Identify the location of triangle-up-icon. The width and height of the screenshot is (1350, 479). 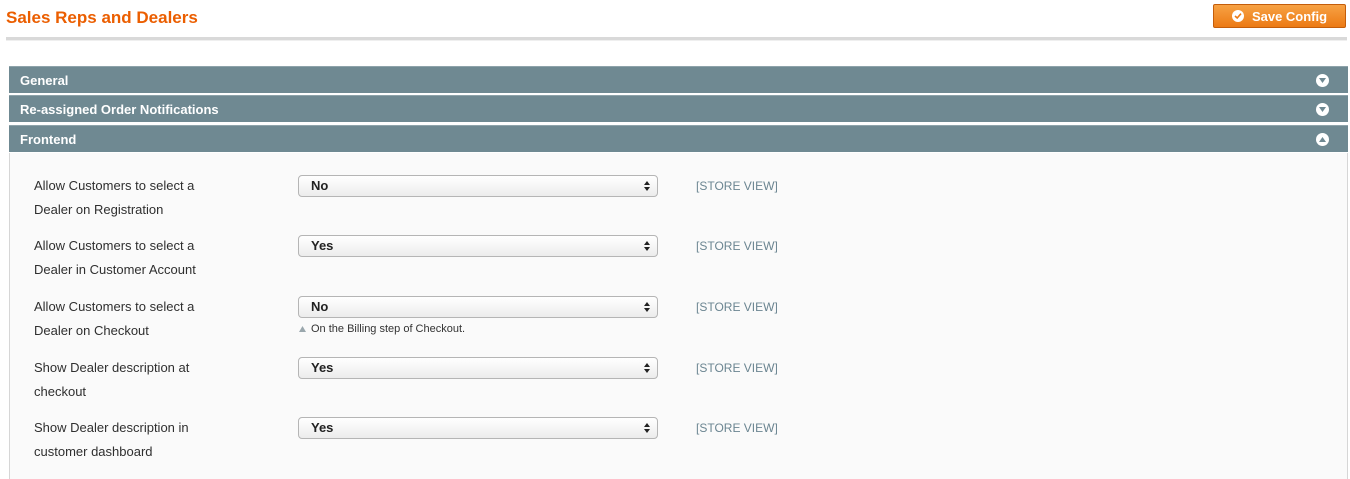
(302, 329).